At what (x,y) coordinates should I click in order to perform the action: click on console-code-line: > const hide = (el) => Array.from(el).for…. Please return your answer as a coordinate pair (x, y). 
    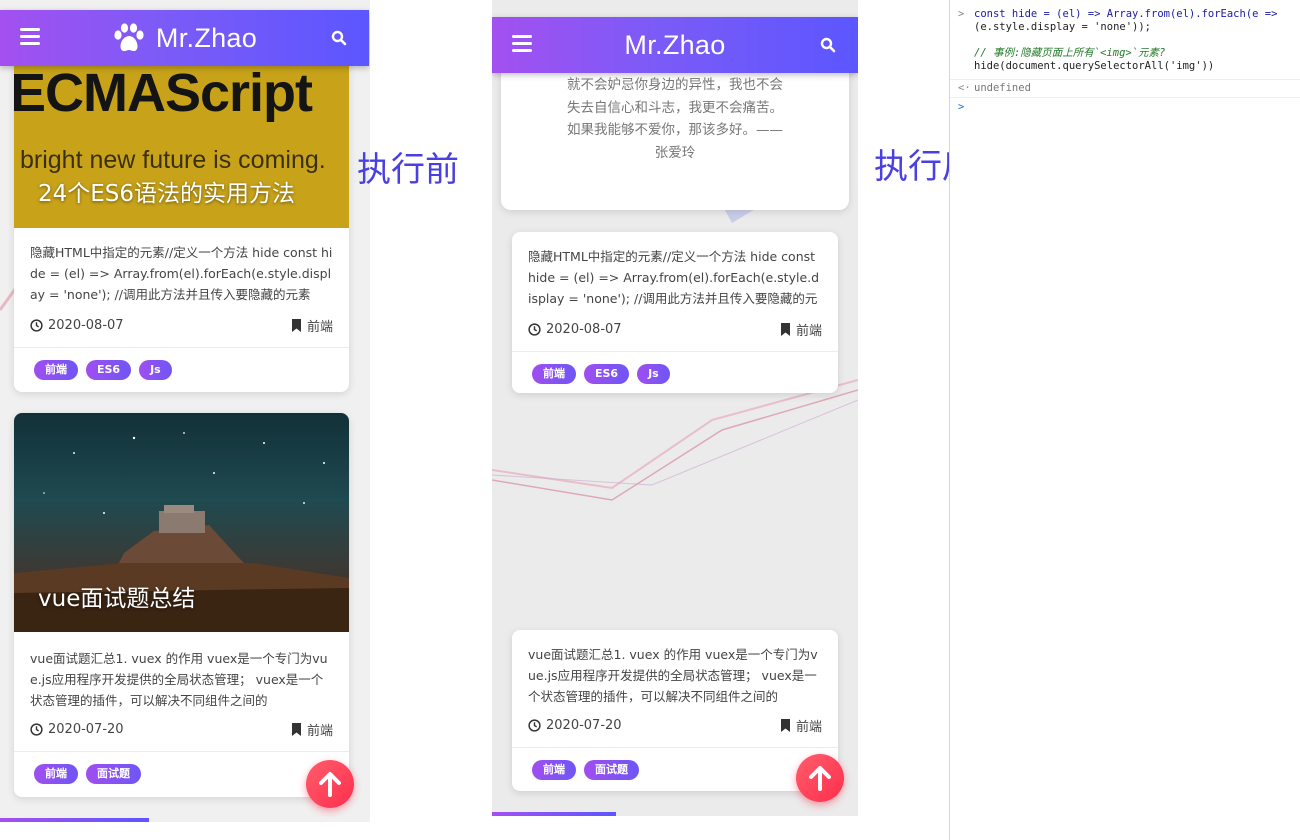
    Looking at the image, I should click on (1125, 14).